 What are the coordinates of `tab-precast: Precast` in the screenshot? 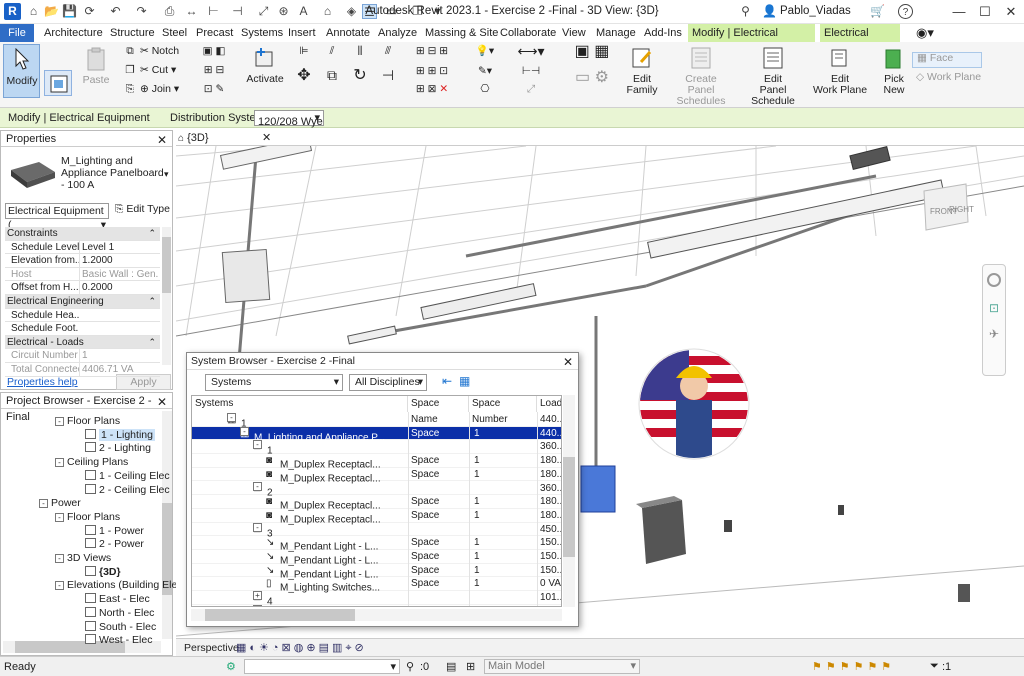 It's located at (214, 33).